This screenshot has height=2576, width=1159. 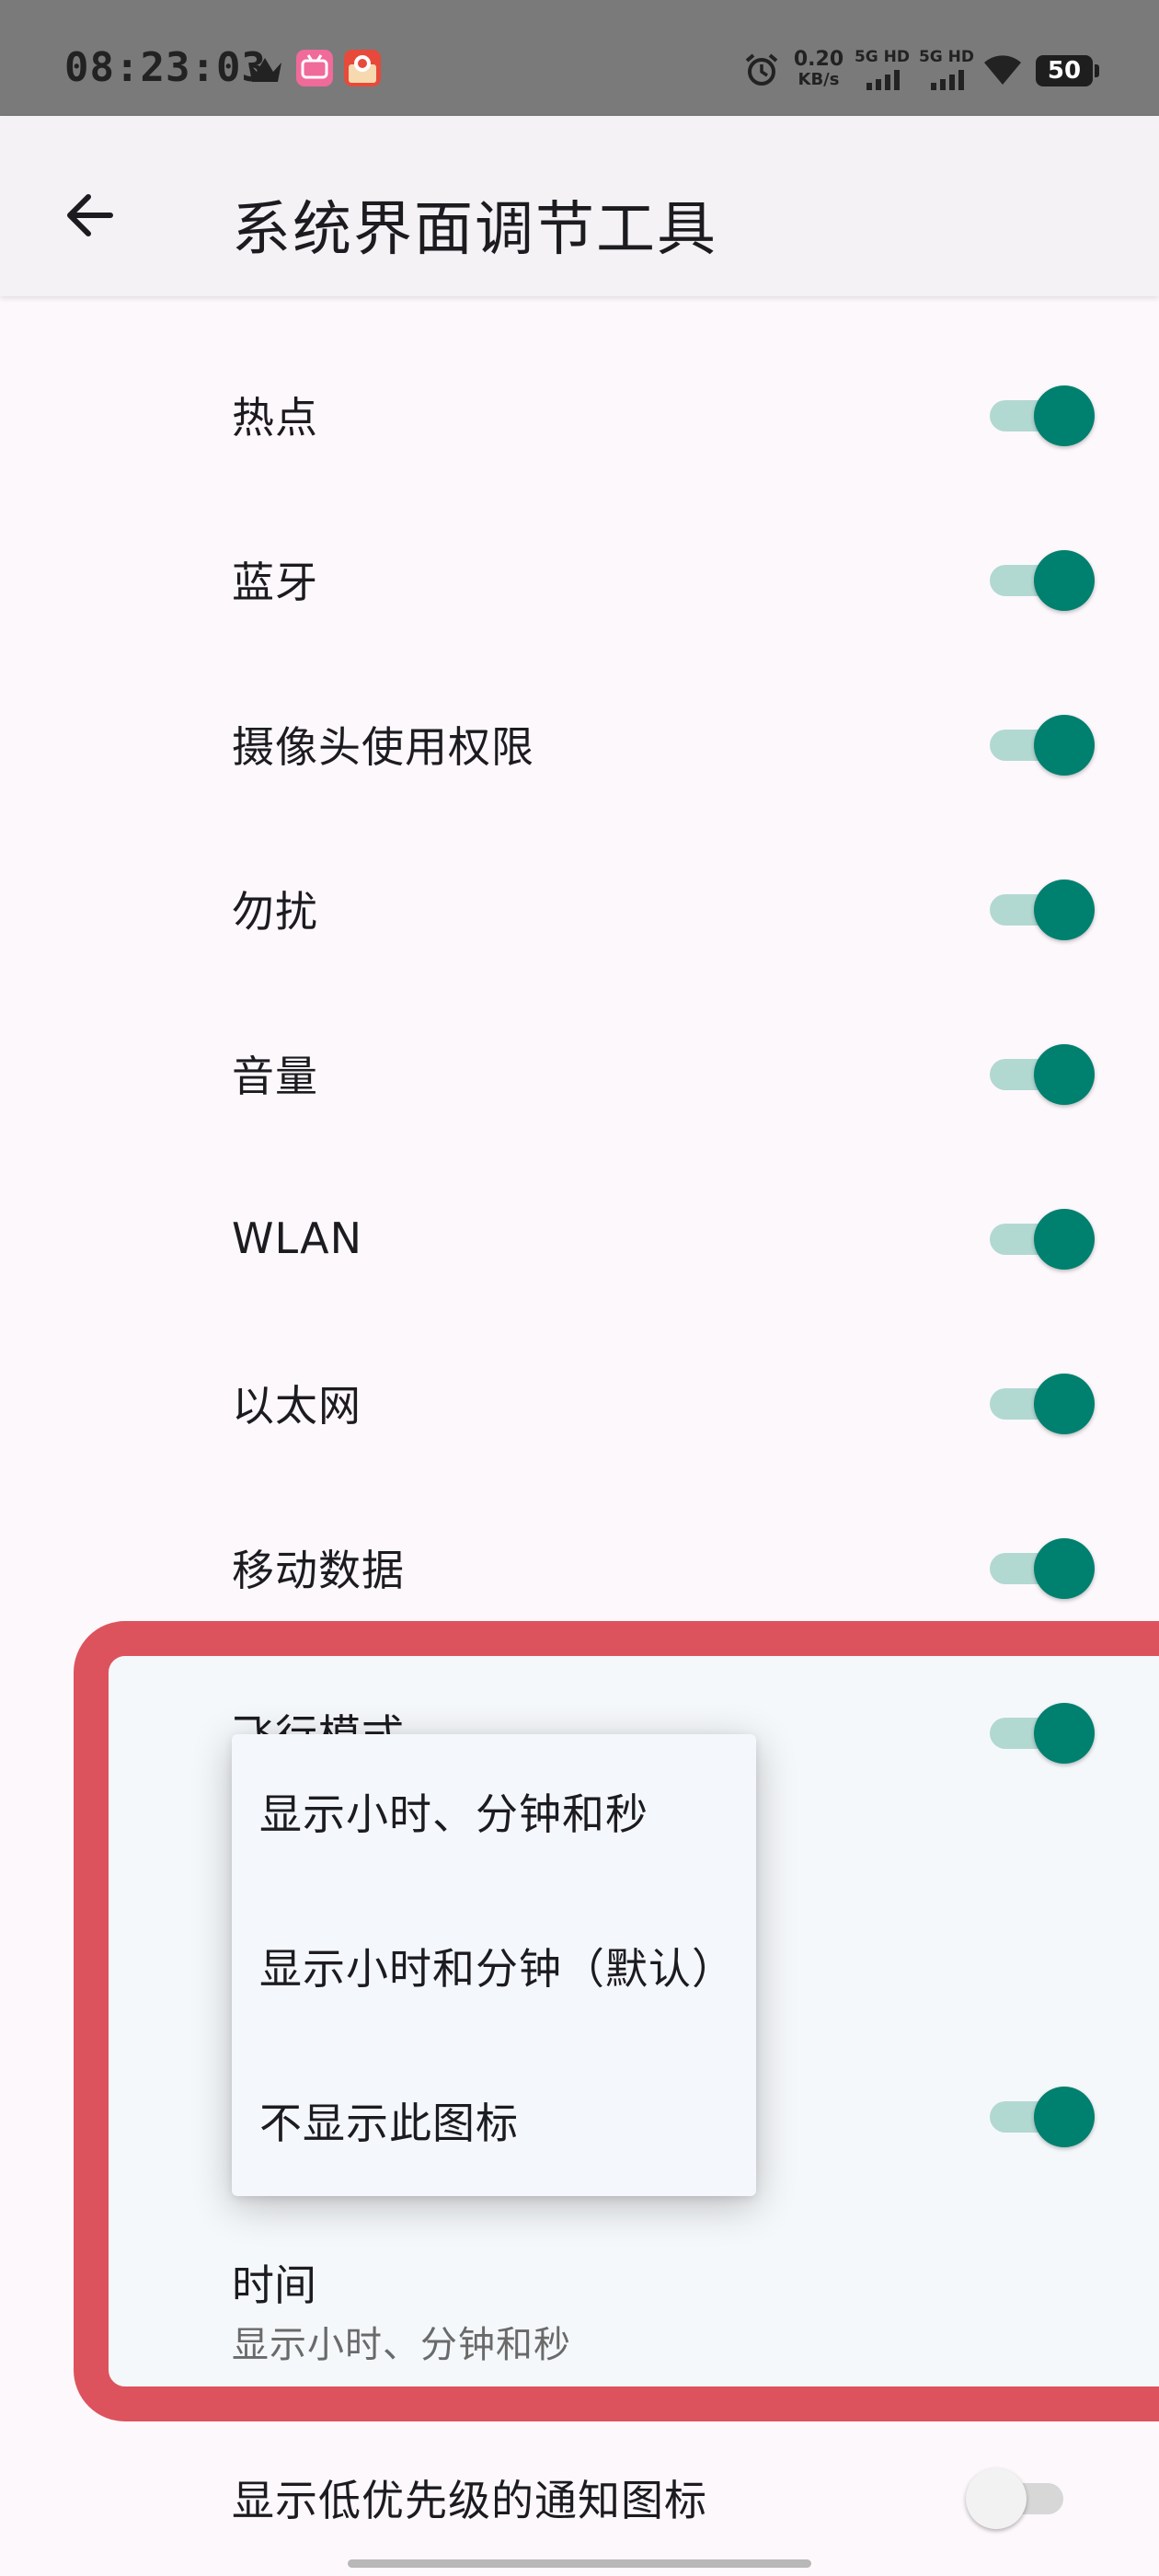 I want to click on signal-sim1-icon: 5G HD, so click(x=882, y=69).